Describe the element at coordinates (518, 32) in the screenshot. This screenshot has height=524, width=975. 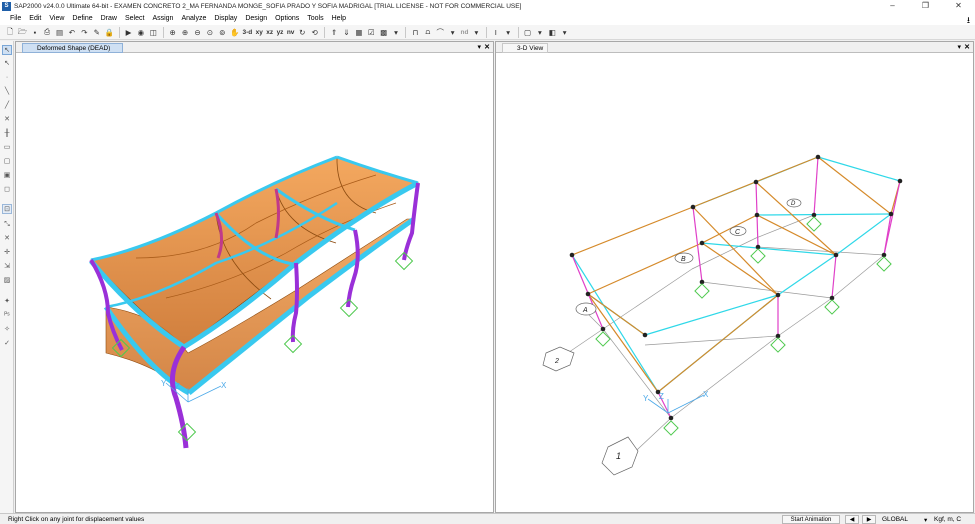
I see `toolbar-separator` at that location.